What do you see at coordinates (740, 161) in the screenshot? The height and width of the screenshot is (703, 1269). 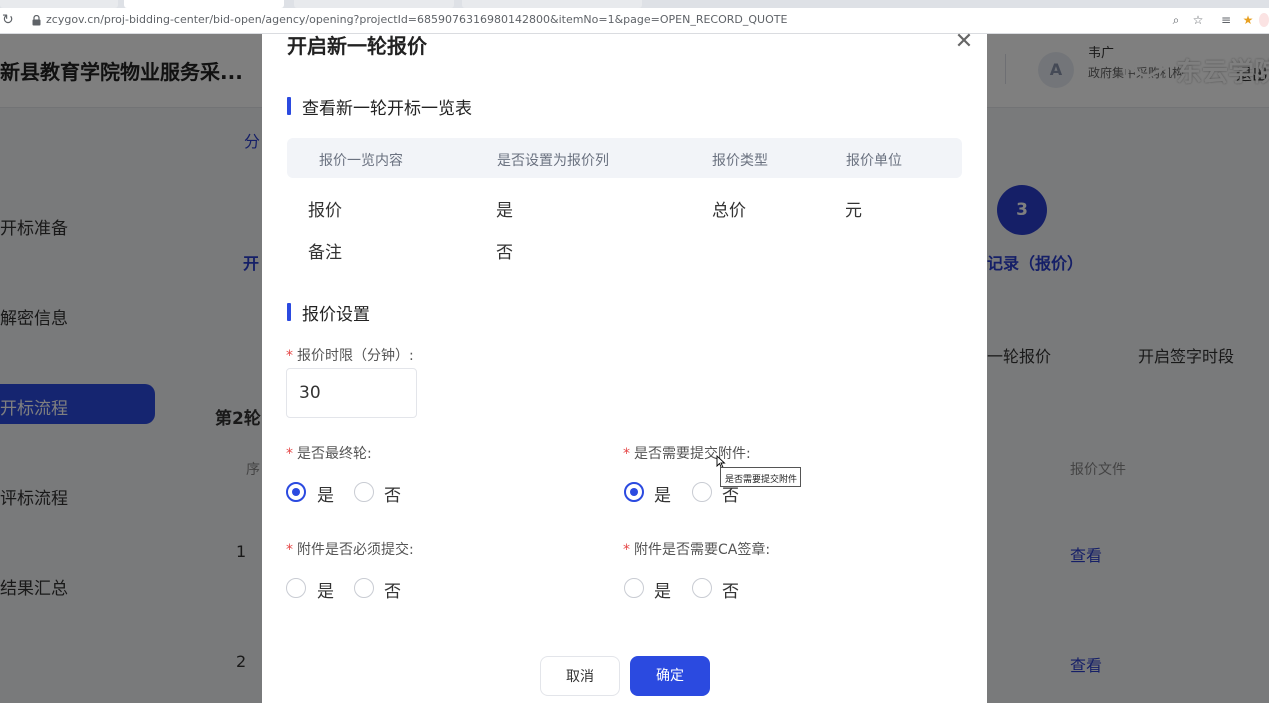 I see `table-header-cell: 报价类型` at bounding box center [740, 161].